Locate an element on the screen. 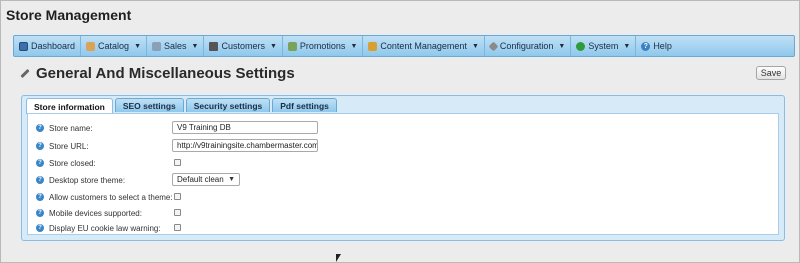 This screenshot has width=800, height=263. sales-icon is located at coordinates (156, 46).